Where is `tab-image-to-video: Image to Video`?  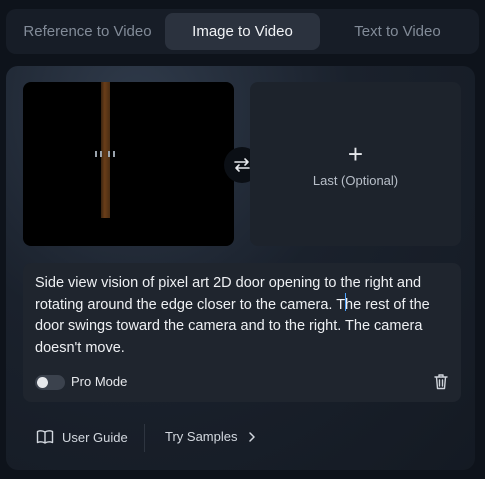
tab-image-to-video: Image to Video is located at coordinates (242, 31).